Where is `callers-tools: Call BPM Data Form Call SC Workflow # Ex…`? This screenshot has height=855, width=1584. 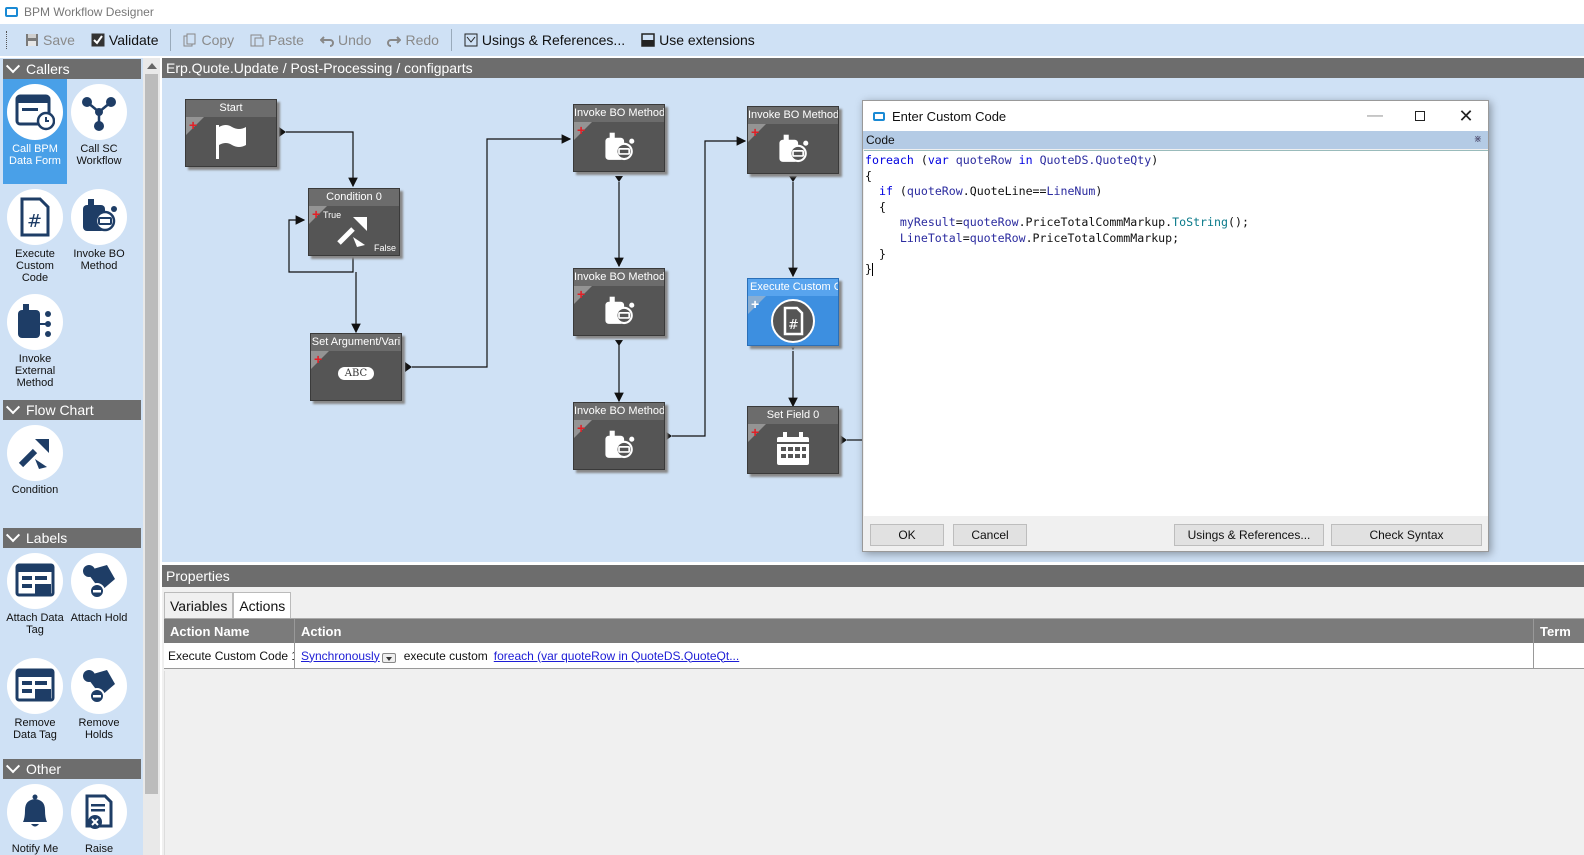 callers-tools: Call BPM Data Form Call SC Workflow # Ex… is located at coordinates (72, 239).